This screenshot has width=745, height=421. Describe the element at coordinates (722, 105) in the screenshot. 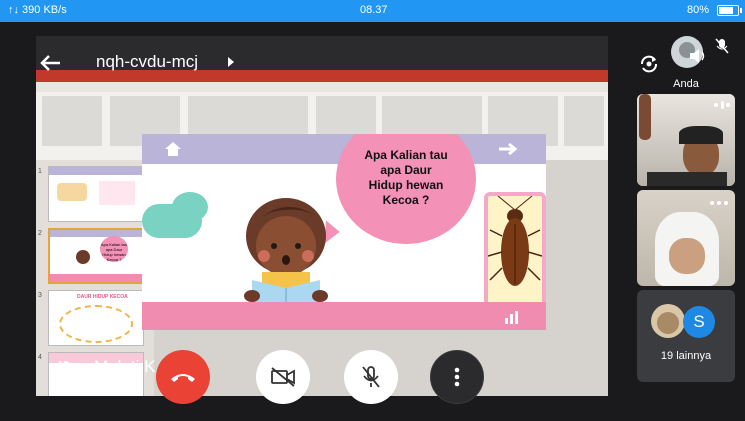

I see `audio-level-icon` at that location.